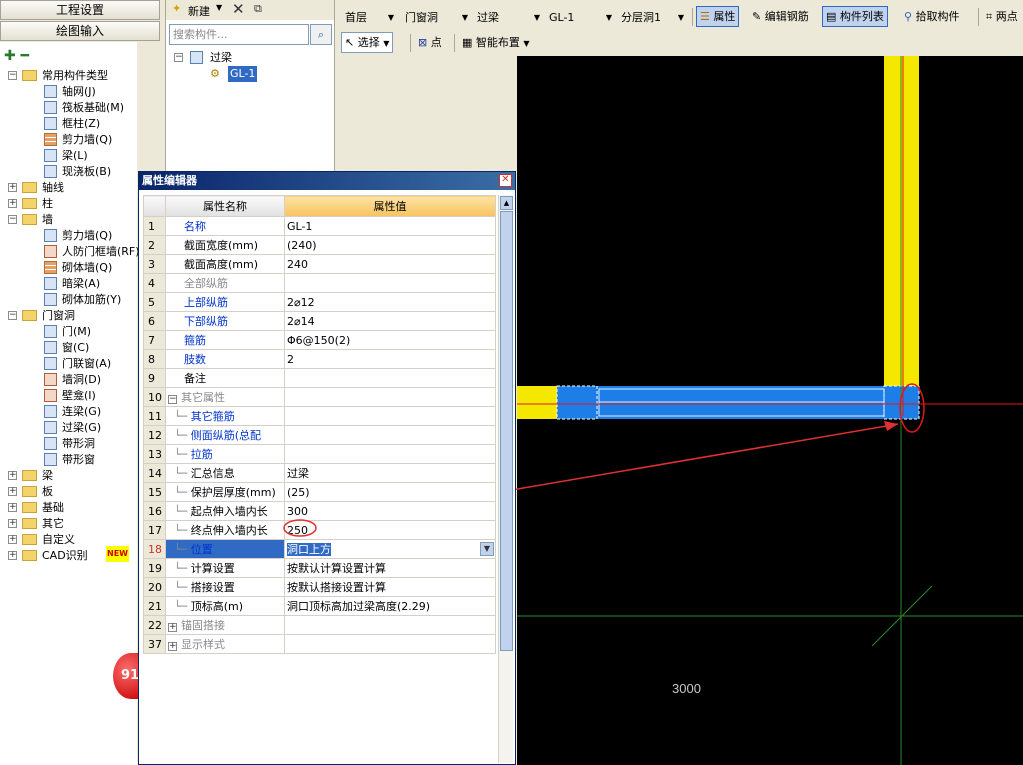 The width and height of the screenshot is (1023, 765). I want to click on tree-node-label: 轴线, so click(53, 187).